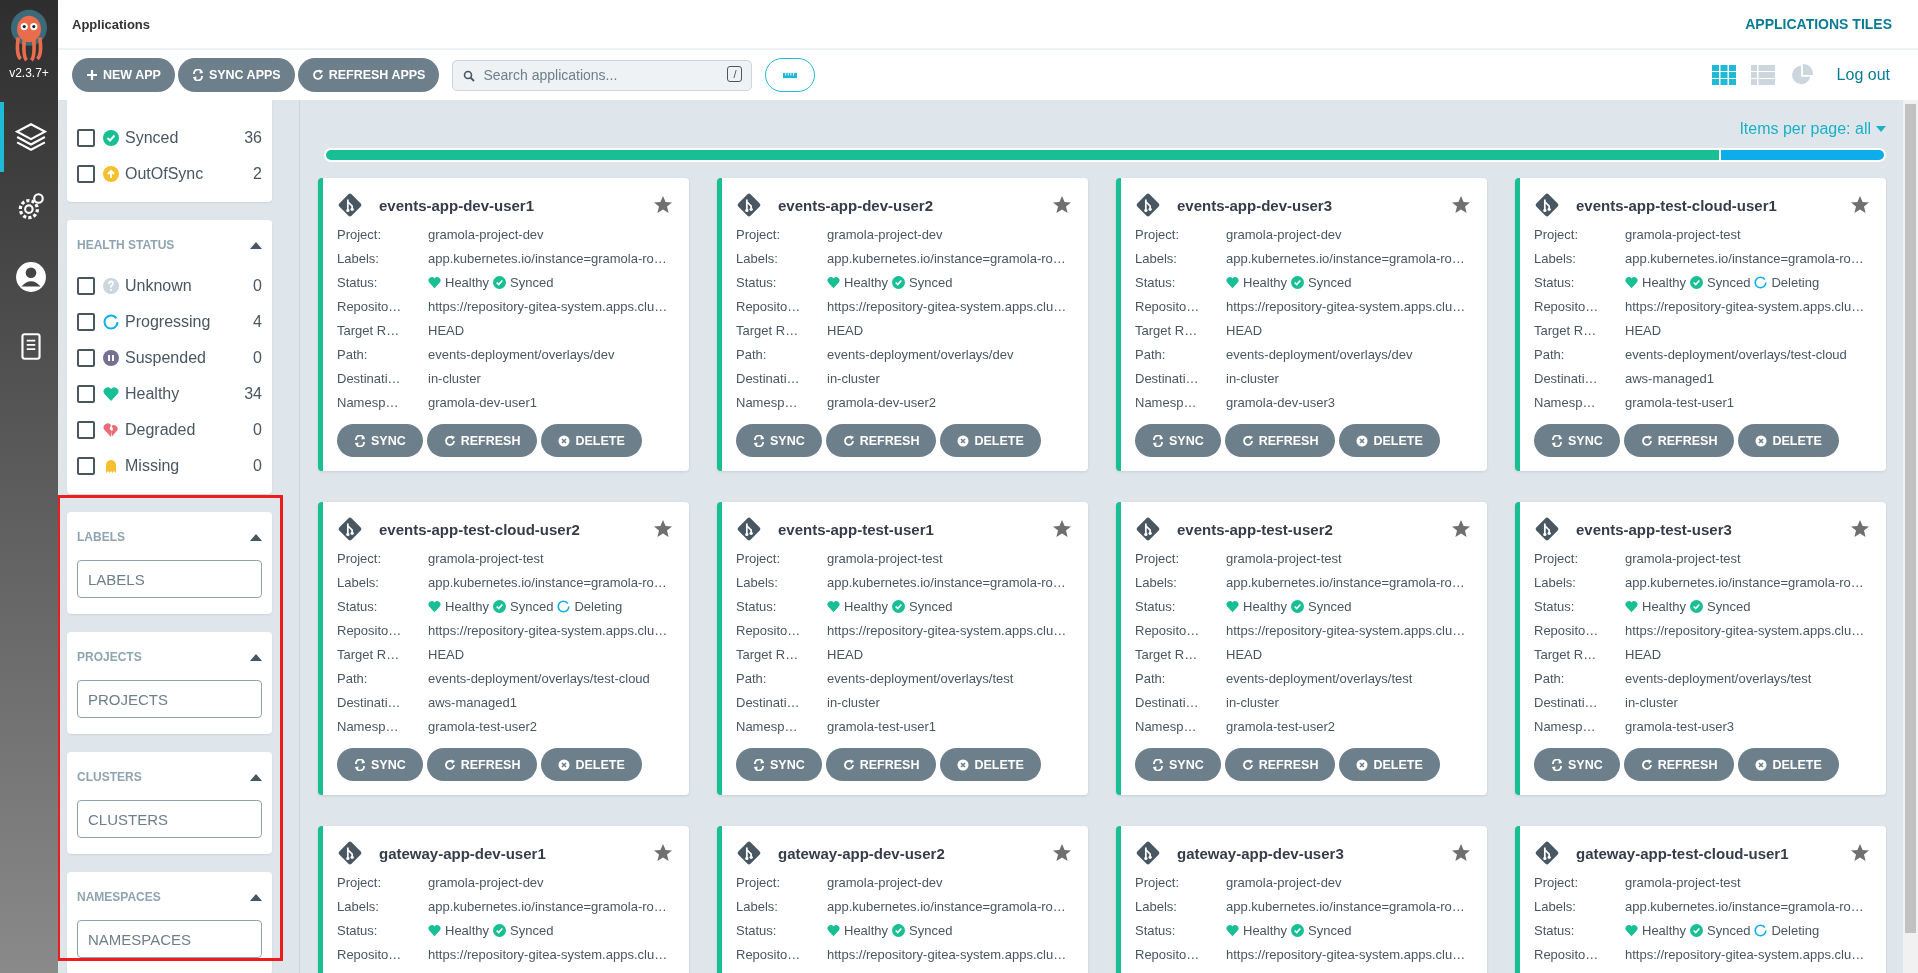  What do you see at coordinates (123, 75) in the screenshot?
I see `toolbar-button: NEW APP` at bounding box center [123, 75].